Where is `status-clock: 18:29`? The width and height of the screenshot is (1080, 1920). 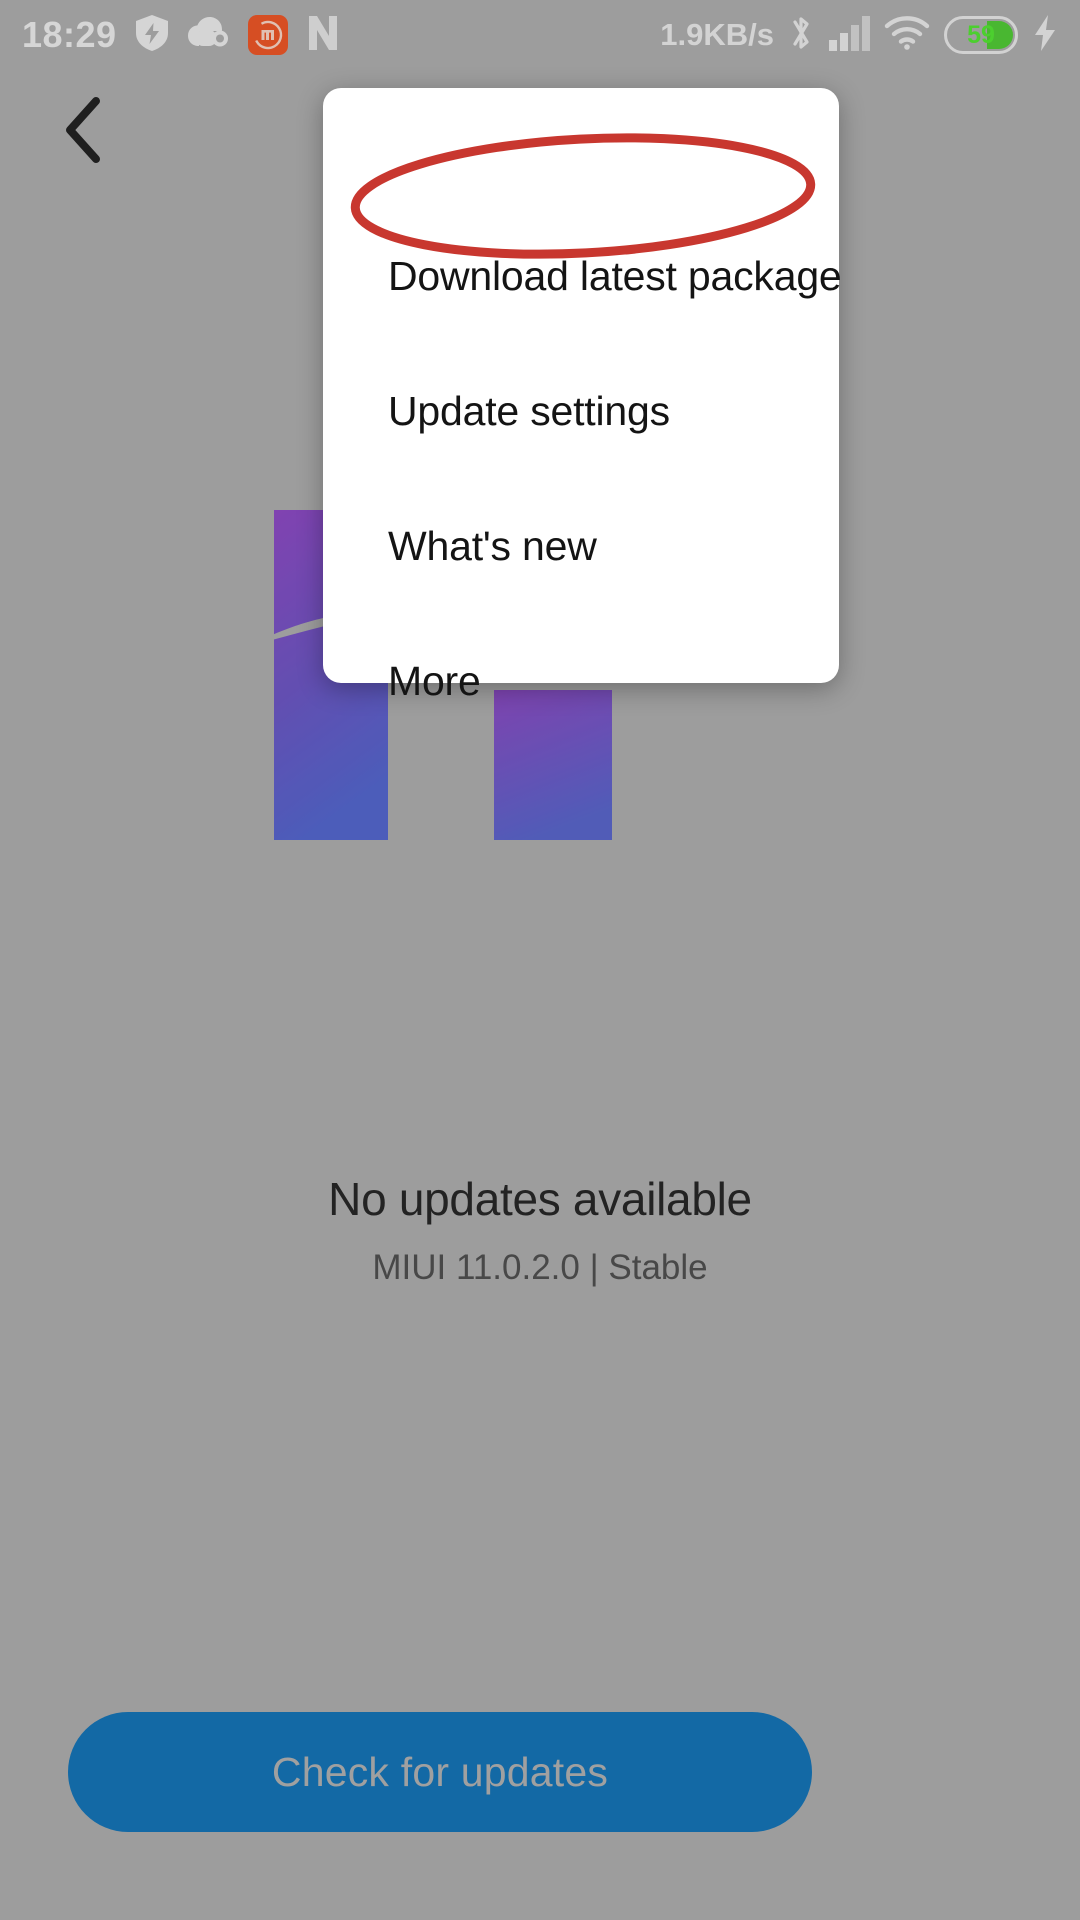 status-clock: 18:29 is located at coordinates (69, 34).